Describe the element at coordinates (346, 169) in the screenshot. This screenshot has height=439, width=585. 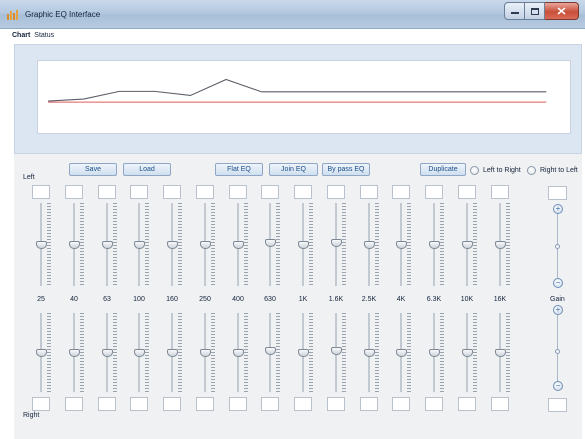
I see `bypass-eq-button: By pass EQ` at that location.